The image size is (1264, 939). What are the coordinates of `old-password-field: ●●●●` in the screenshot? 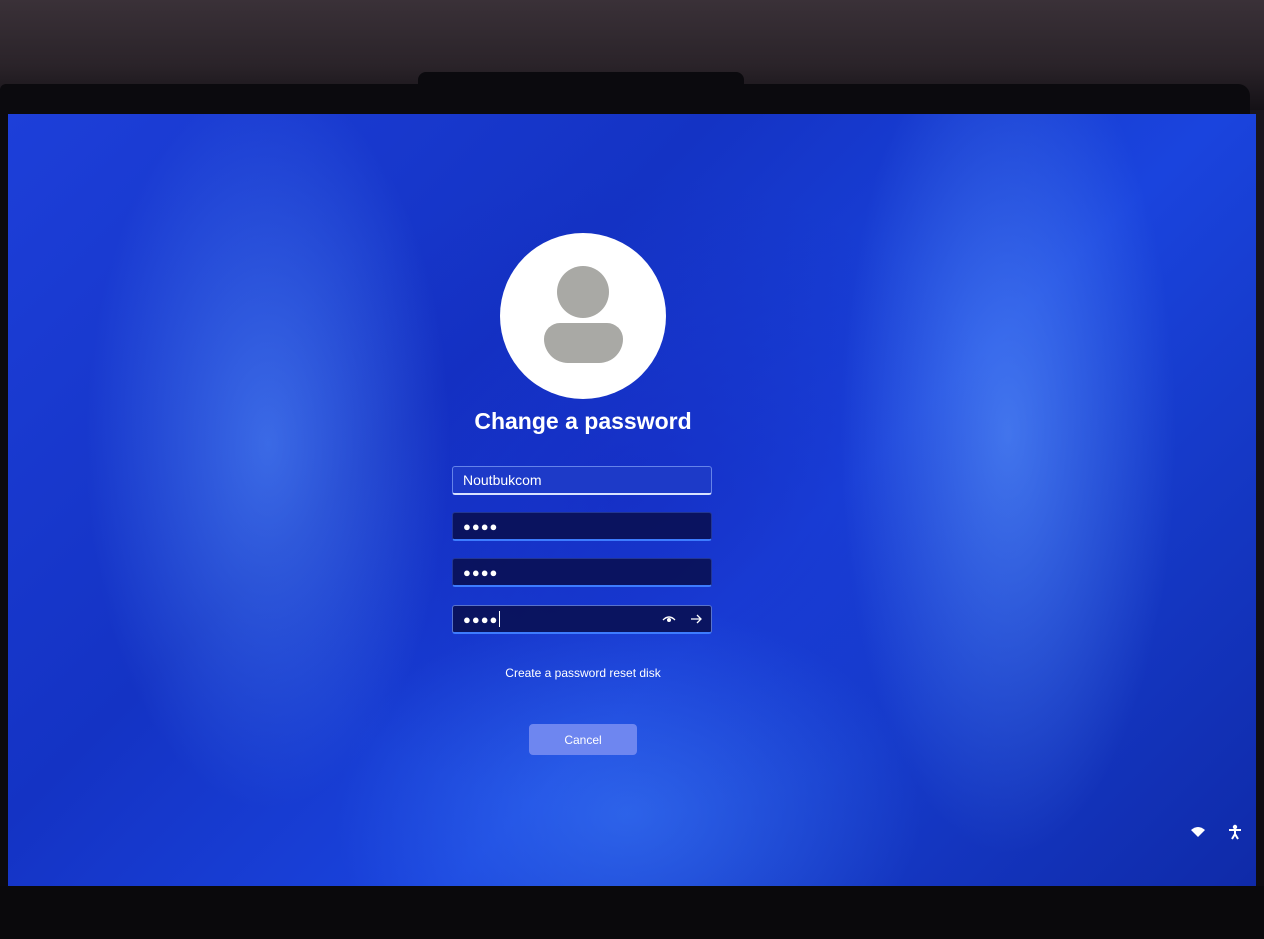 It's located at (582, 526).